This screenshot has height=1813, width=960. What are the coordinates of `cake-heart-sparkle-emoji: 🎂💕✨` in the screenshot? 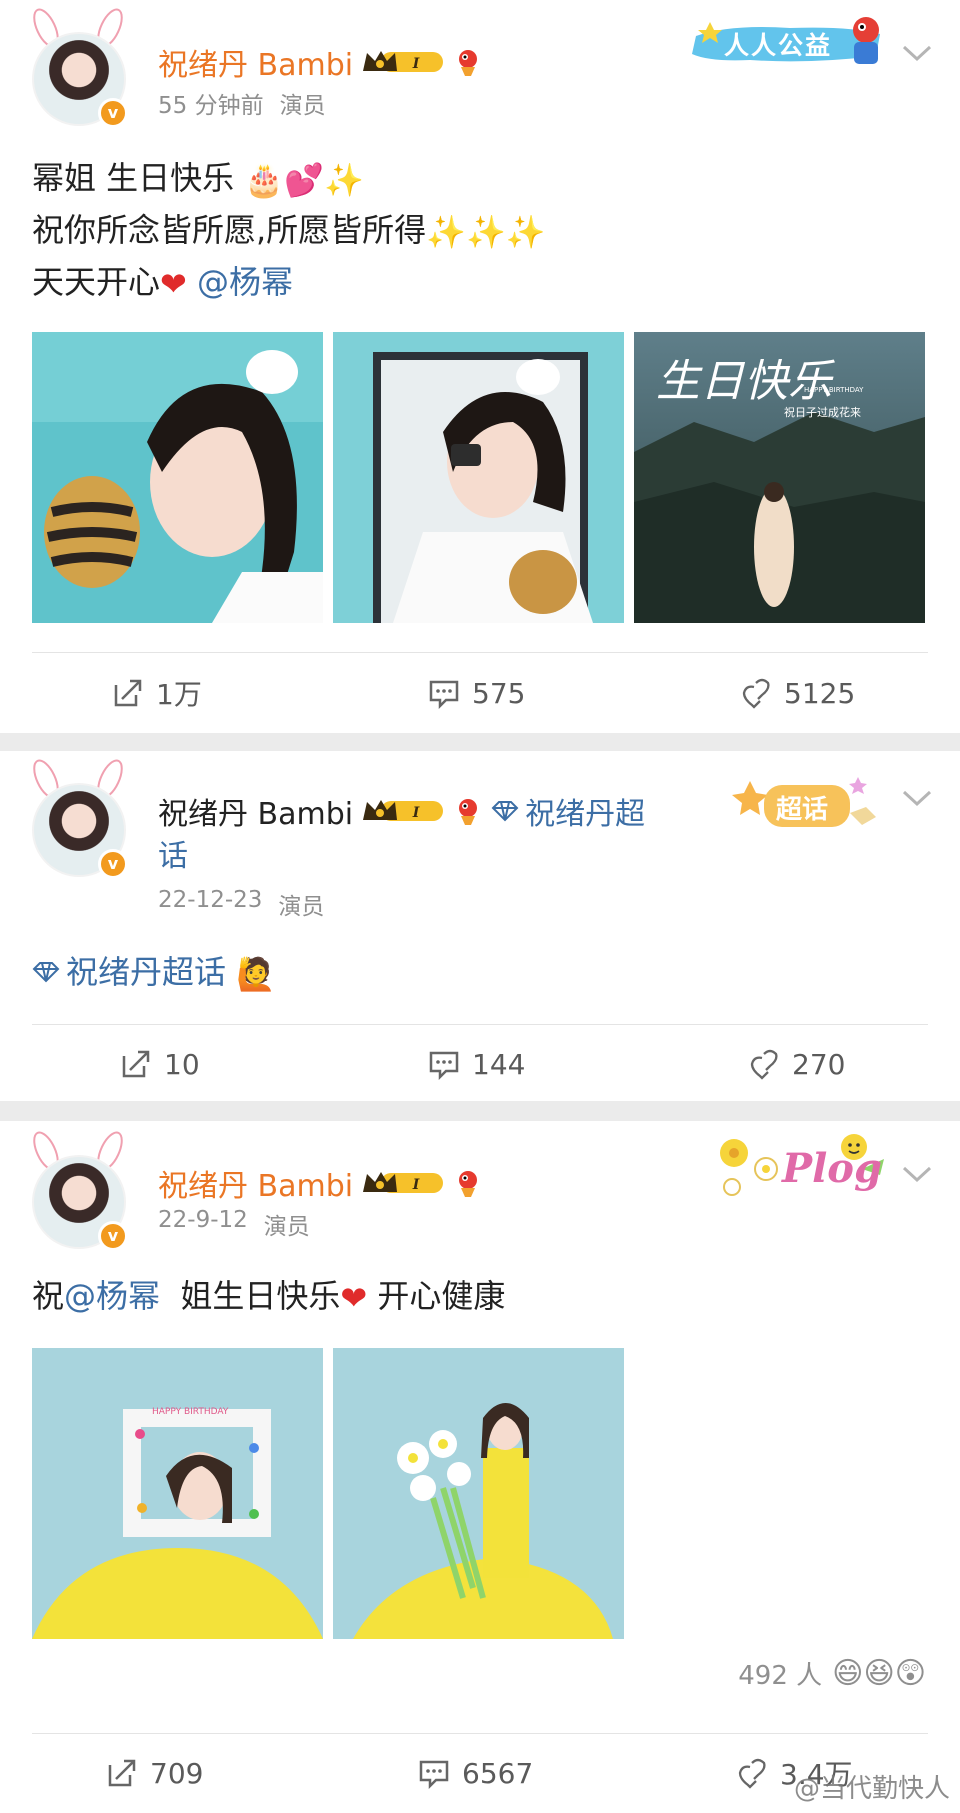 It's located at (304, 180).